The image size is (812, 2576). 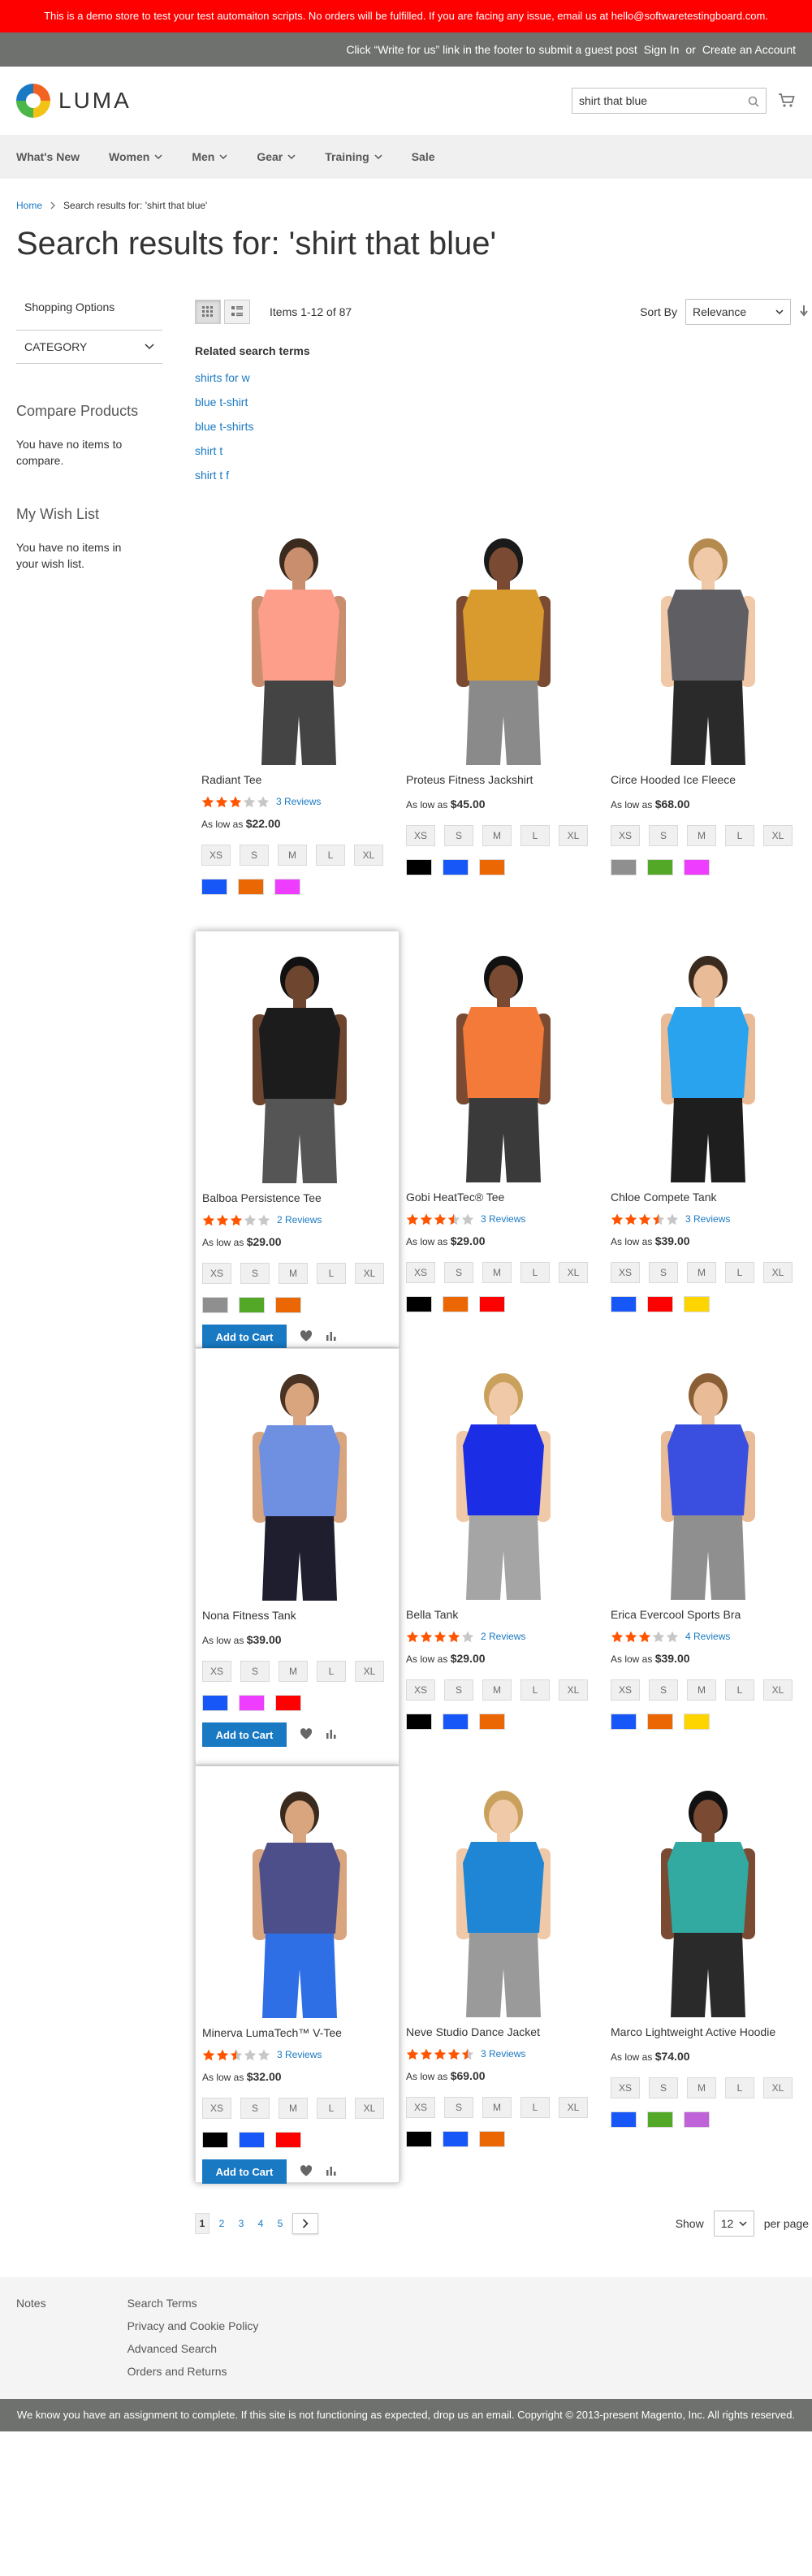 What do you see at coordinates (502, 1616) in the screenshot?
I see `product-name-link: Bella Tank` at bounding box center [502, 1616].